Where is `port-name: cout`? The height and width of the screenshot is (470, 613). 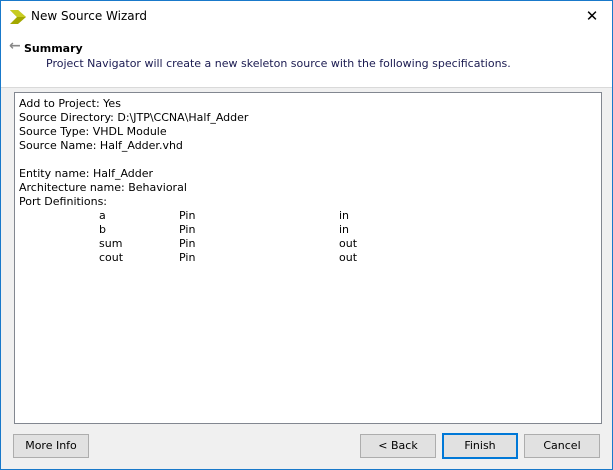
port-name: cout is located at coordinates (111, 257).